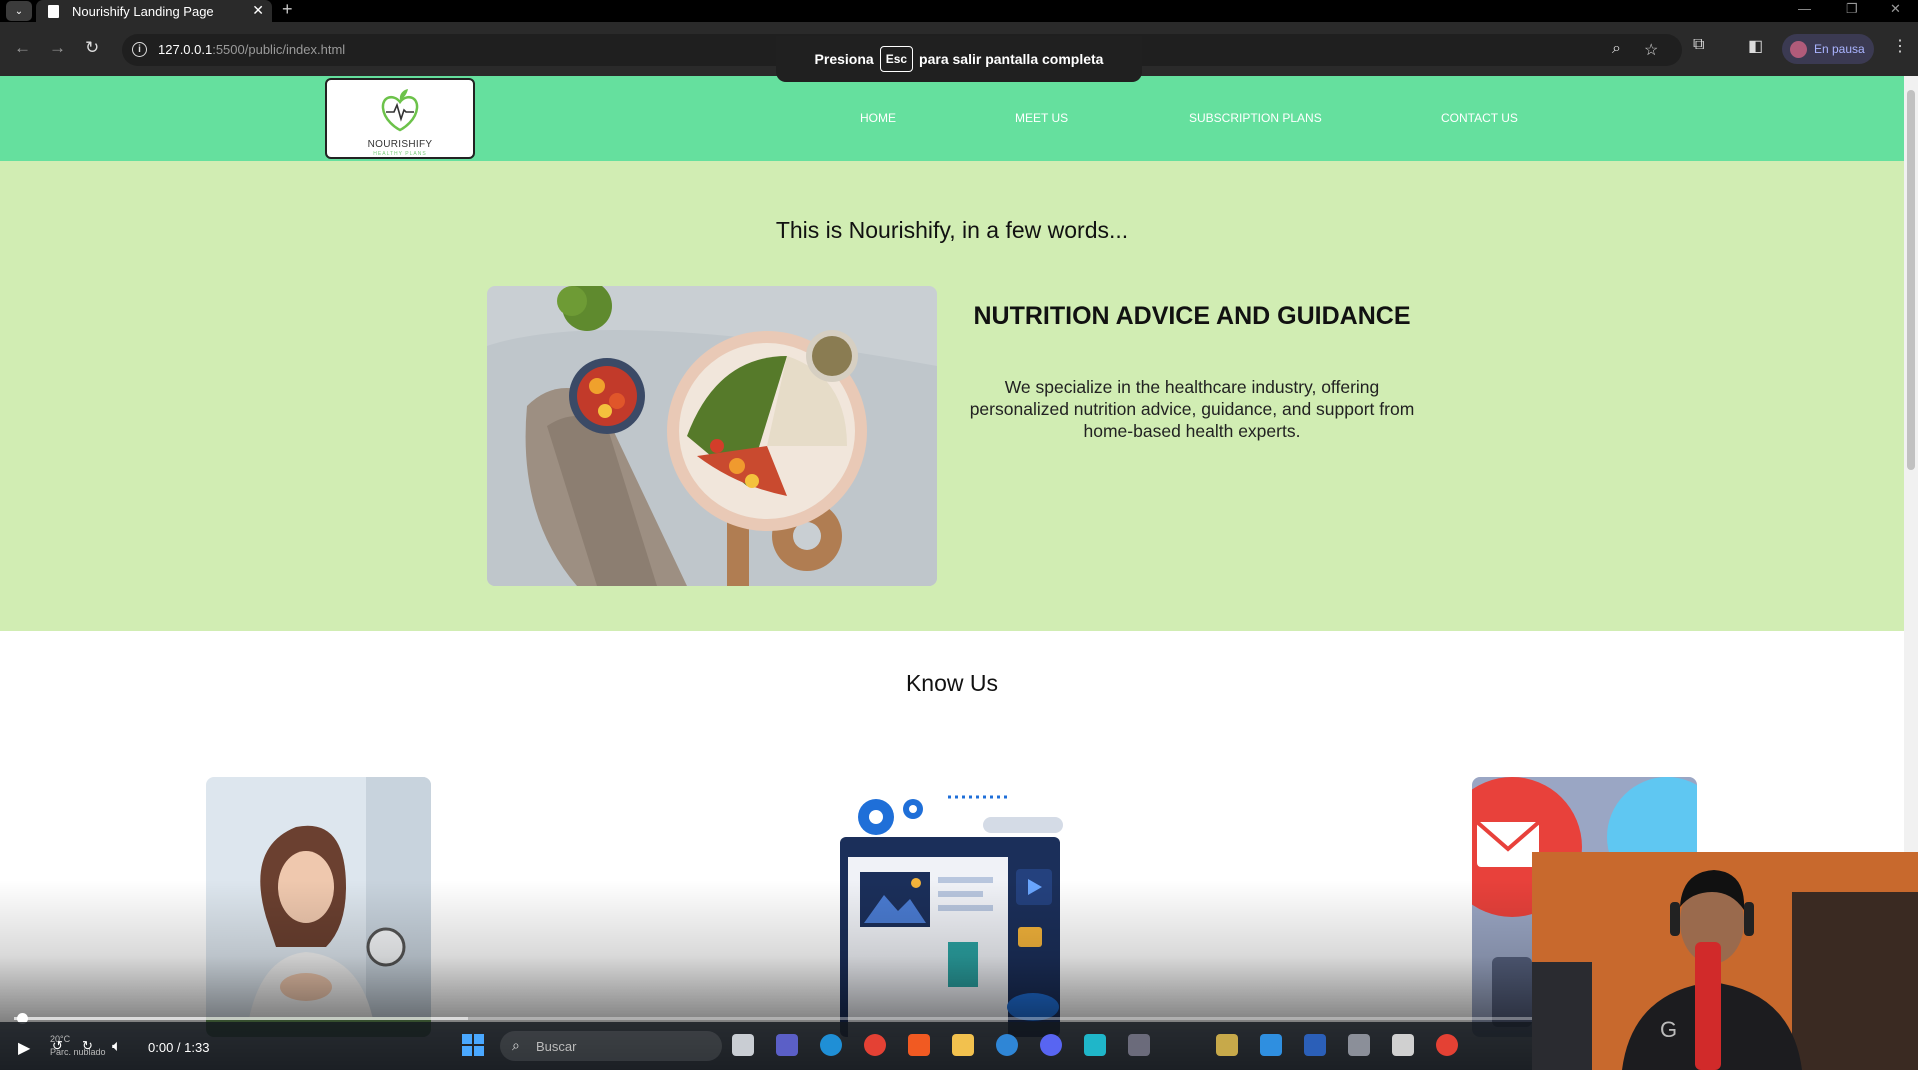  Describe the element at coordinates (1051, 1045) in the screenshot. I see `discord-icon` at that location.